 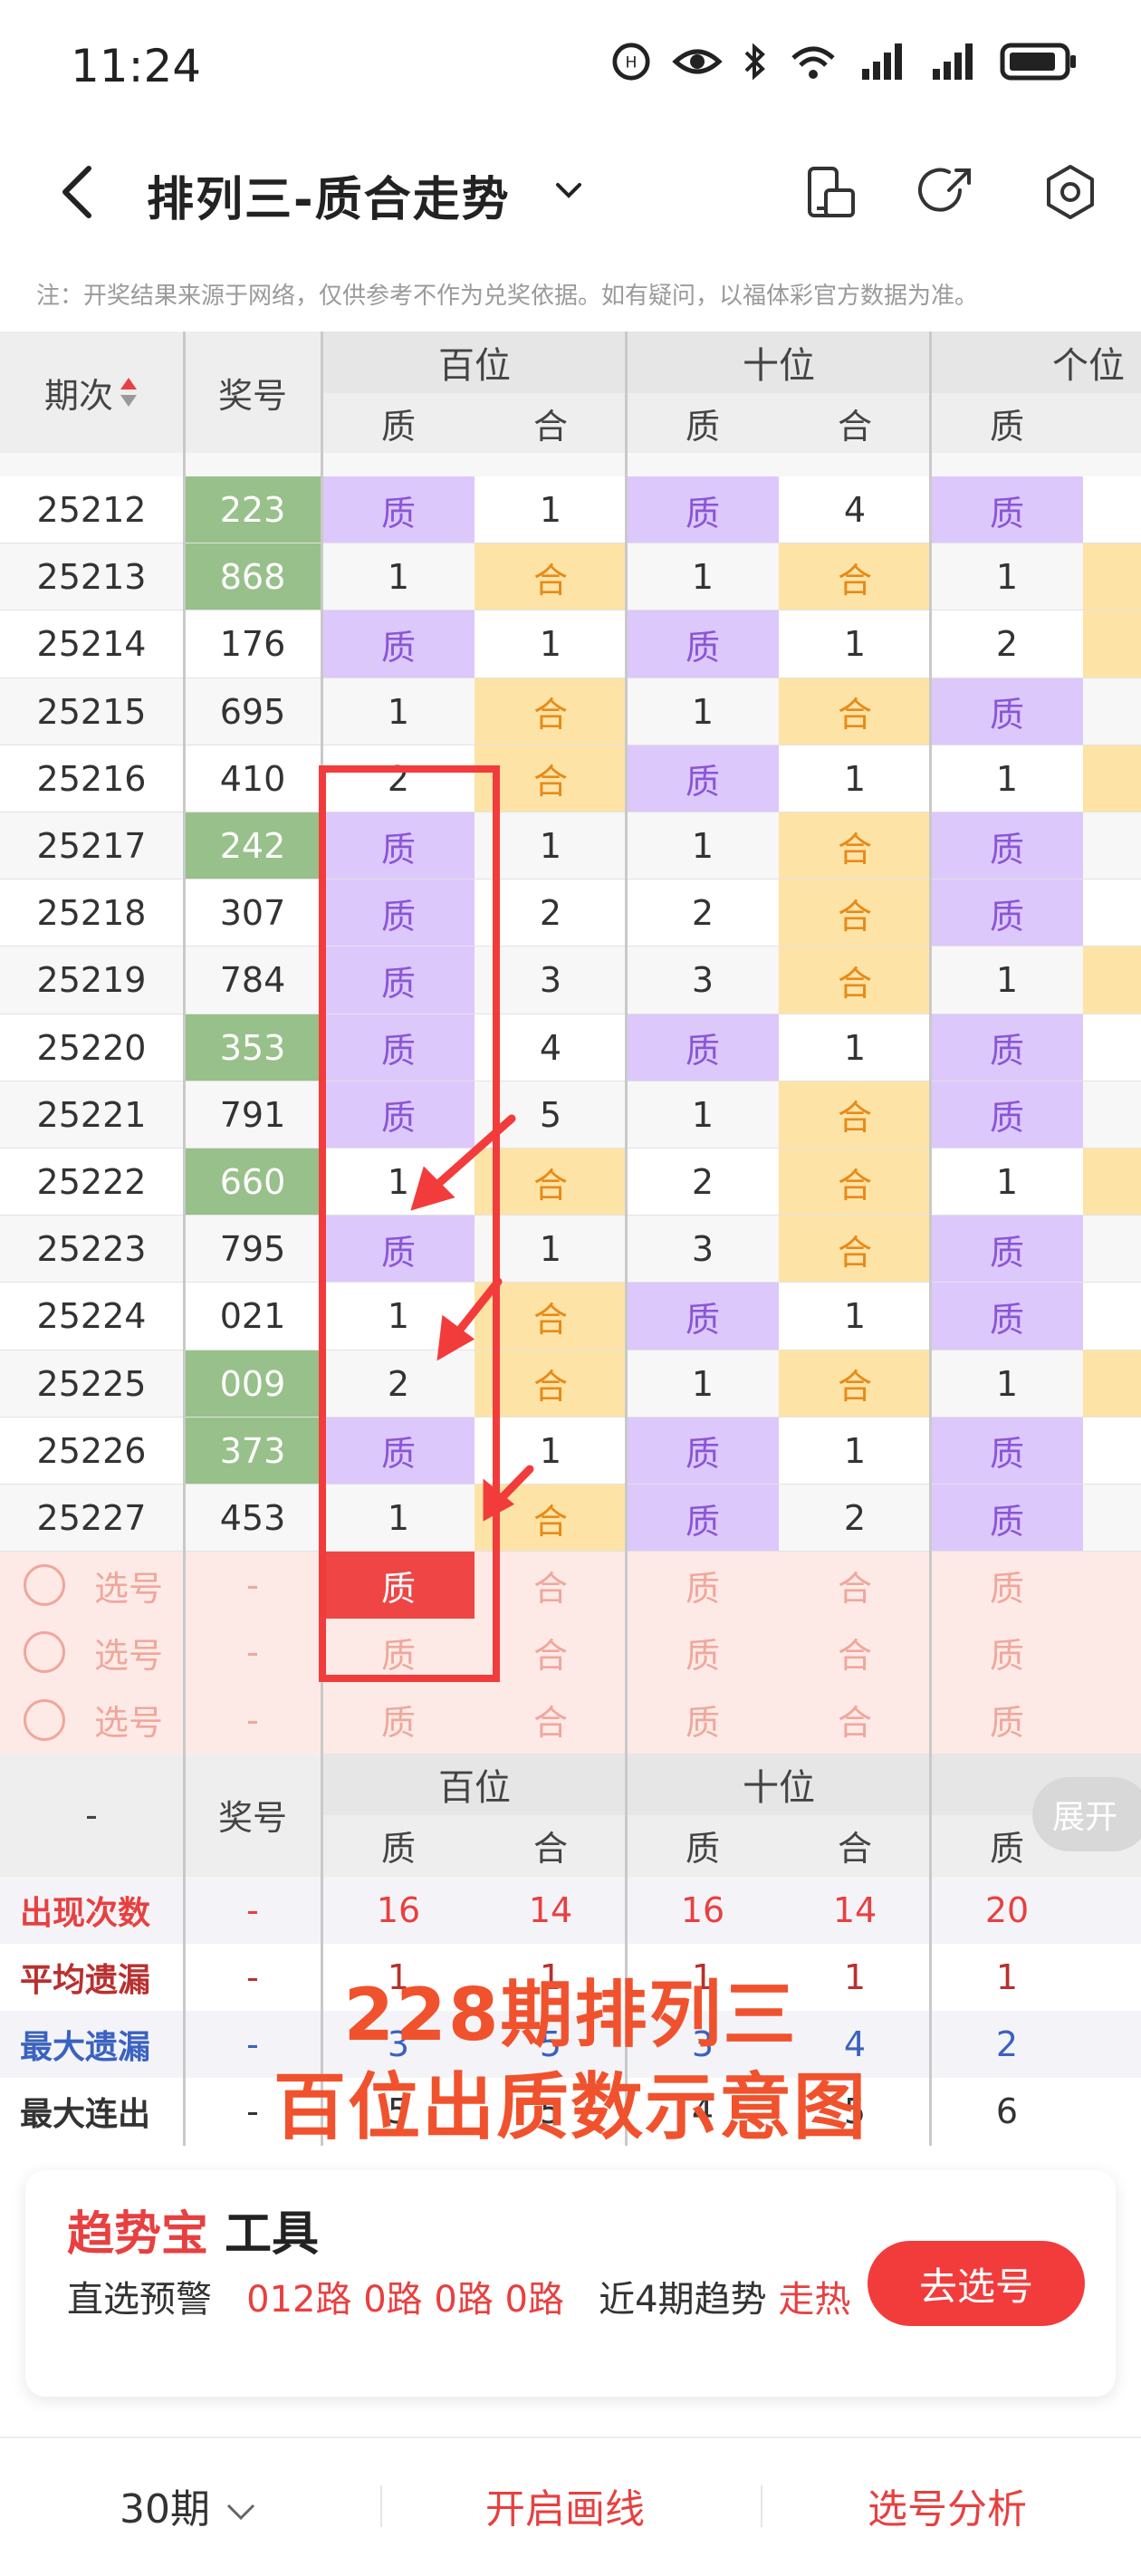 I want to click on divider, so click(x=381, y=2506).